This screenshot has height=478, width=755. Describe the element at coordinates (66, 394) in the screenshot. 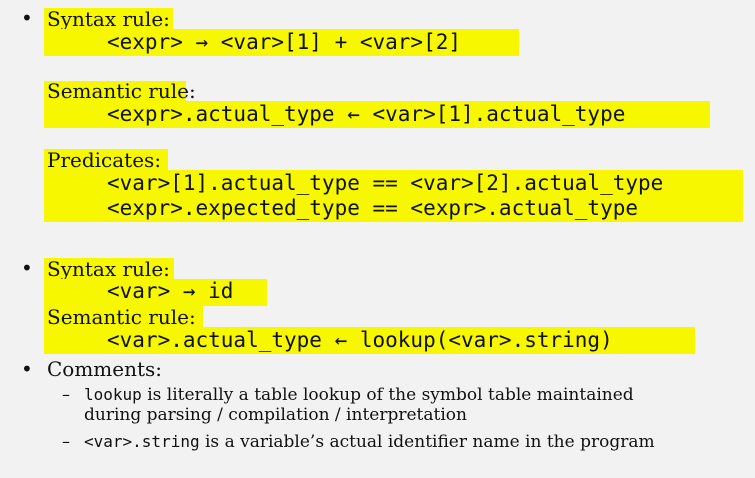

I see `dash-1: –` at that location.